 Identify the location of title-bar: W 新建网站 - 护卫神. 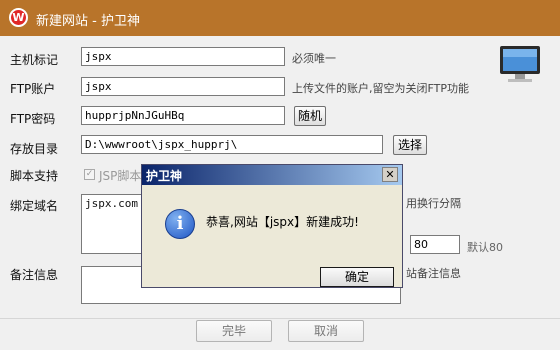
(280, 18).